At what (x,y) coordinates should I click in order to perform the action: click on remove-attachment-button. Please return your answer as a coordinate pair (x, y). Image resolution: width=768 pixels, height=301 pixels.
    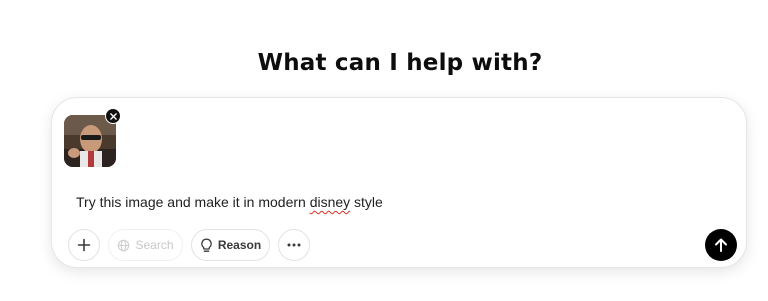
    Looking at the image, I should click on (113, 116).